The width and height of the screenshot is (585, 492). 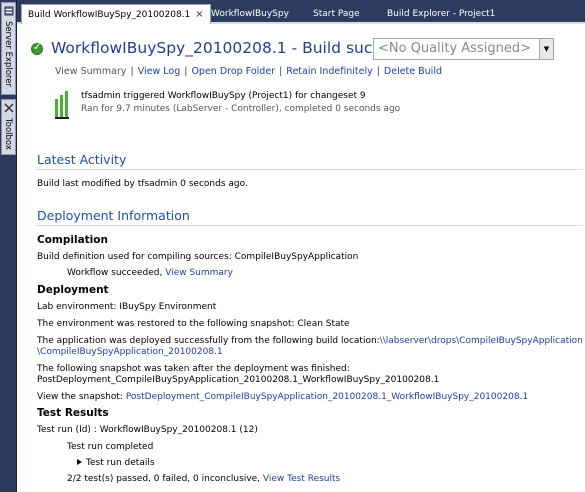 What do you see at coordinates (329, 71) in the screenshot?
I see `retain-indefinitely-link: Retain Indefinitely` at bounding box center [329, 71].